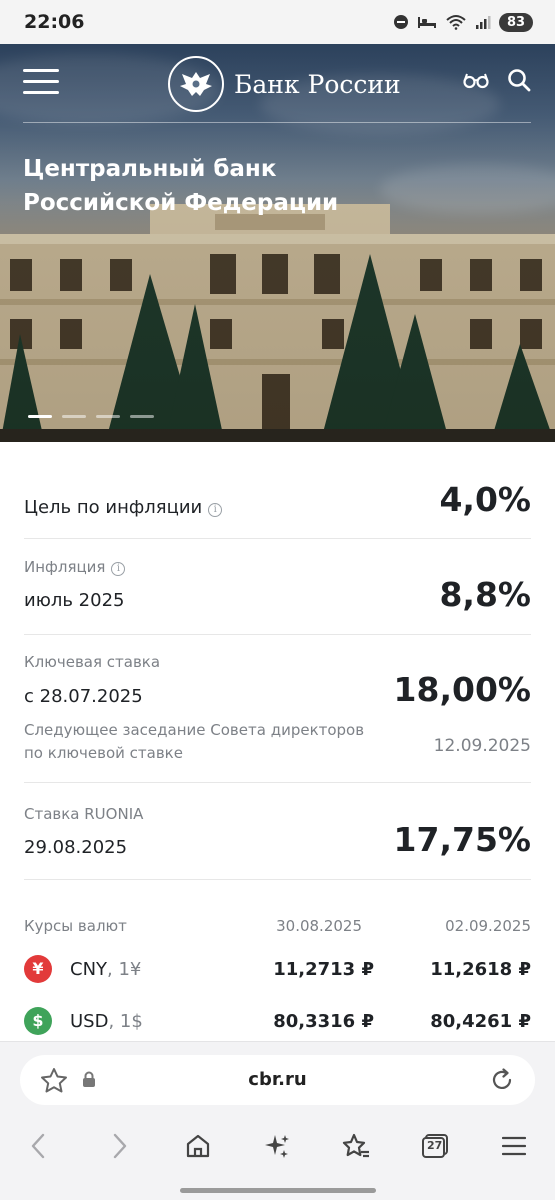 Image resolution: width=555 pixels, height=1200 pixels. I want to click on tabs-button: 27, so click(435, 1146).